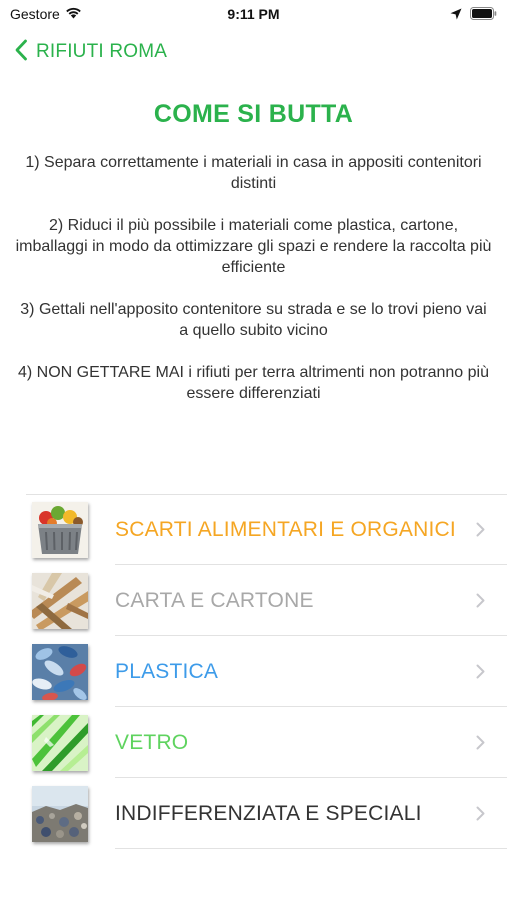 The width and height of the screenshot is (507, 900). I want to click on category-label: INDIFFERENZIATA E SPECIALI, so click(268, 813).